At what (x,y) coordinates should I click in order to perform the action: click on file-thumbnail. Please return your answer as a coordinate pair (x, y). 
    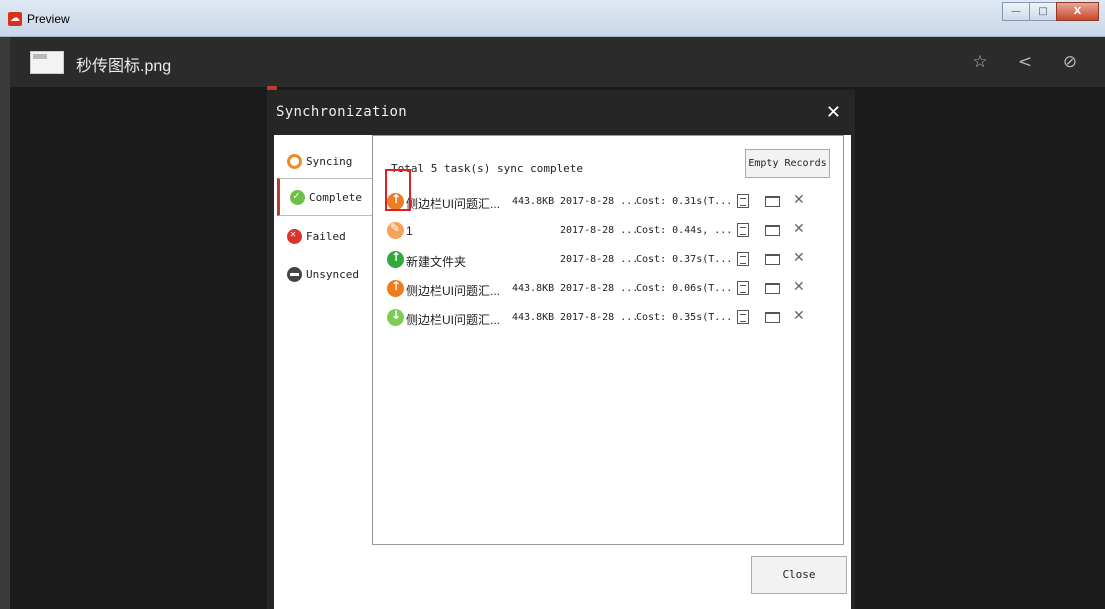
    Looking at the image, I should click on (47, 62).